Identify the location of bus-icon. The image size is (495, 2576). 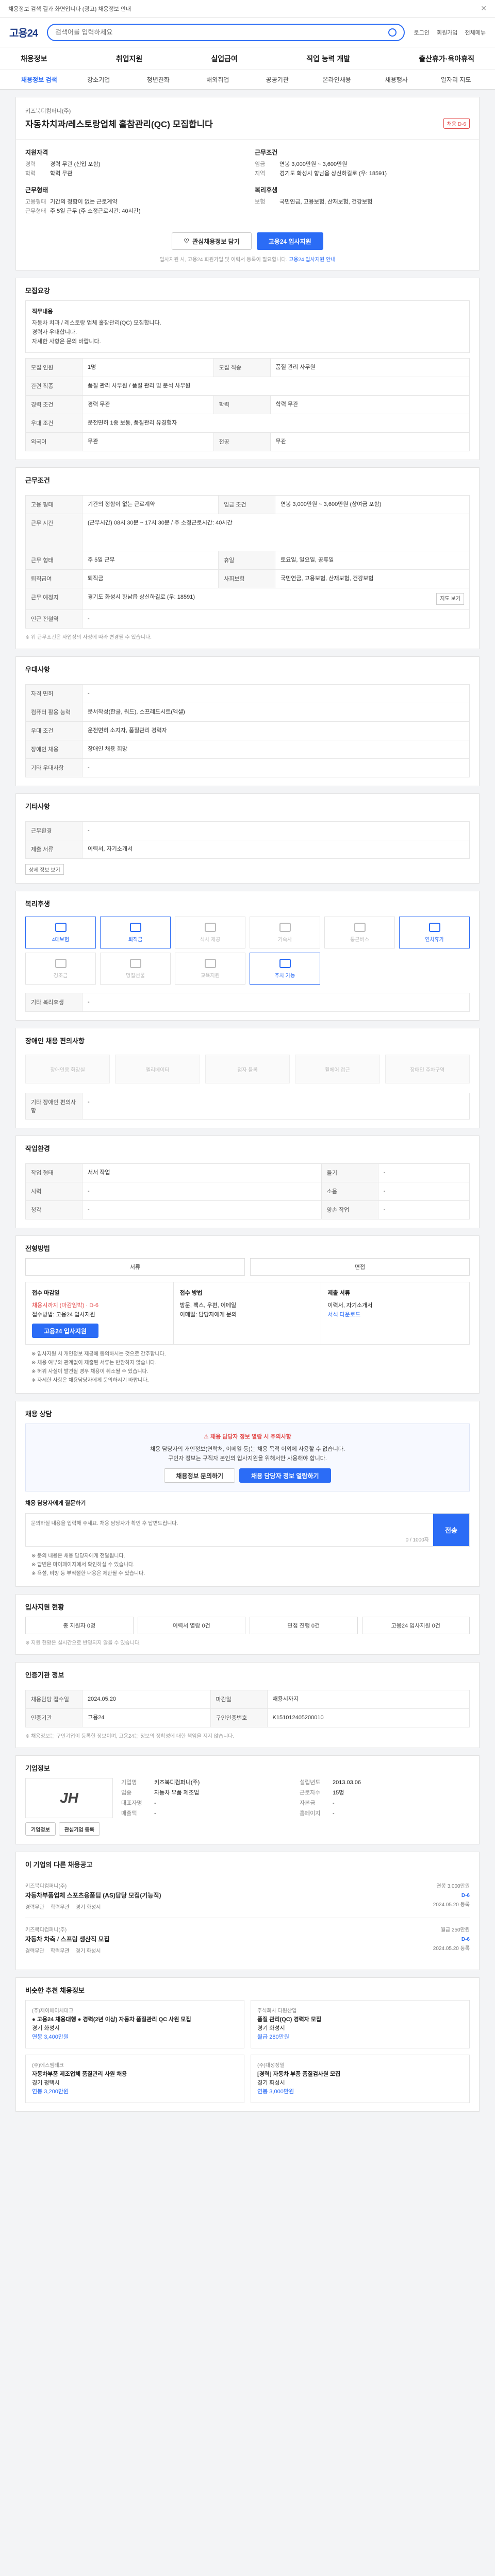
(360, 927).